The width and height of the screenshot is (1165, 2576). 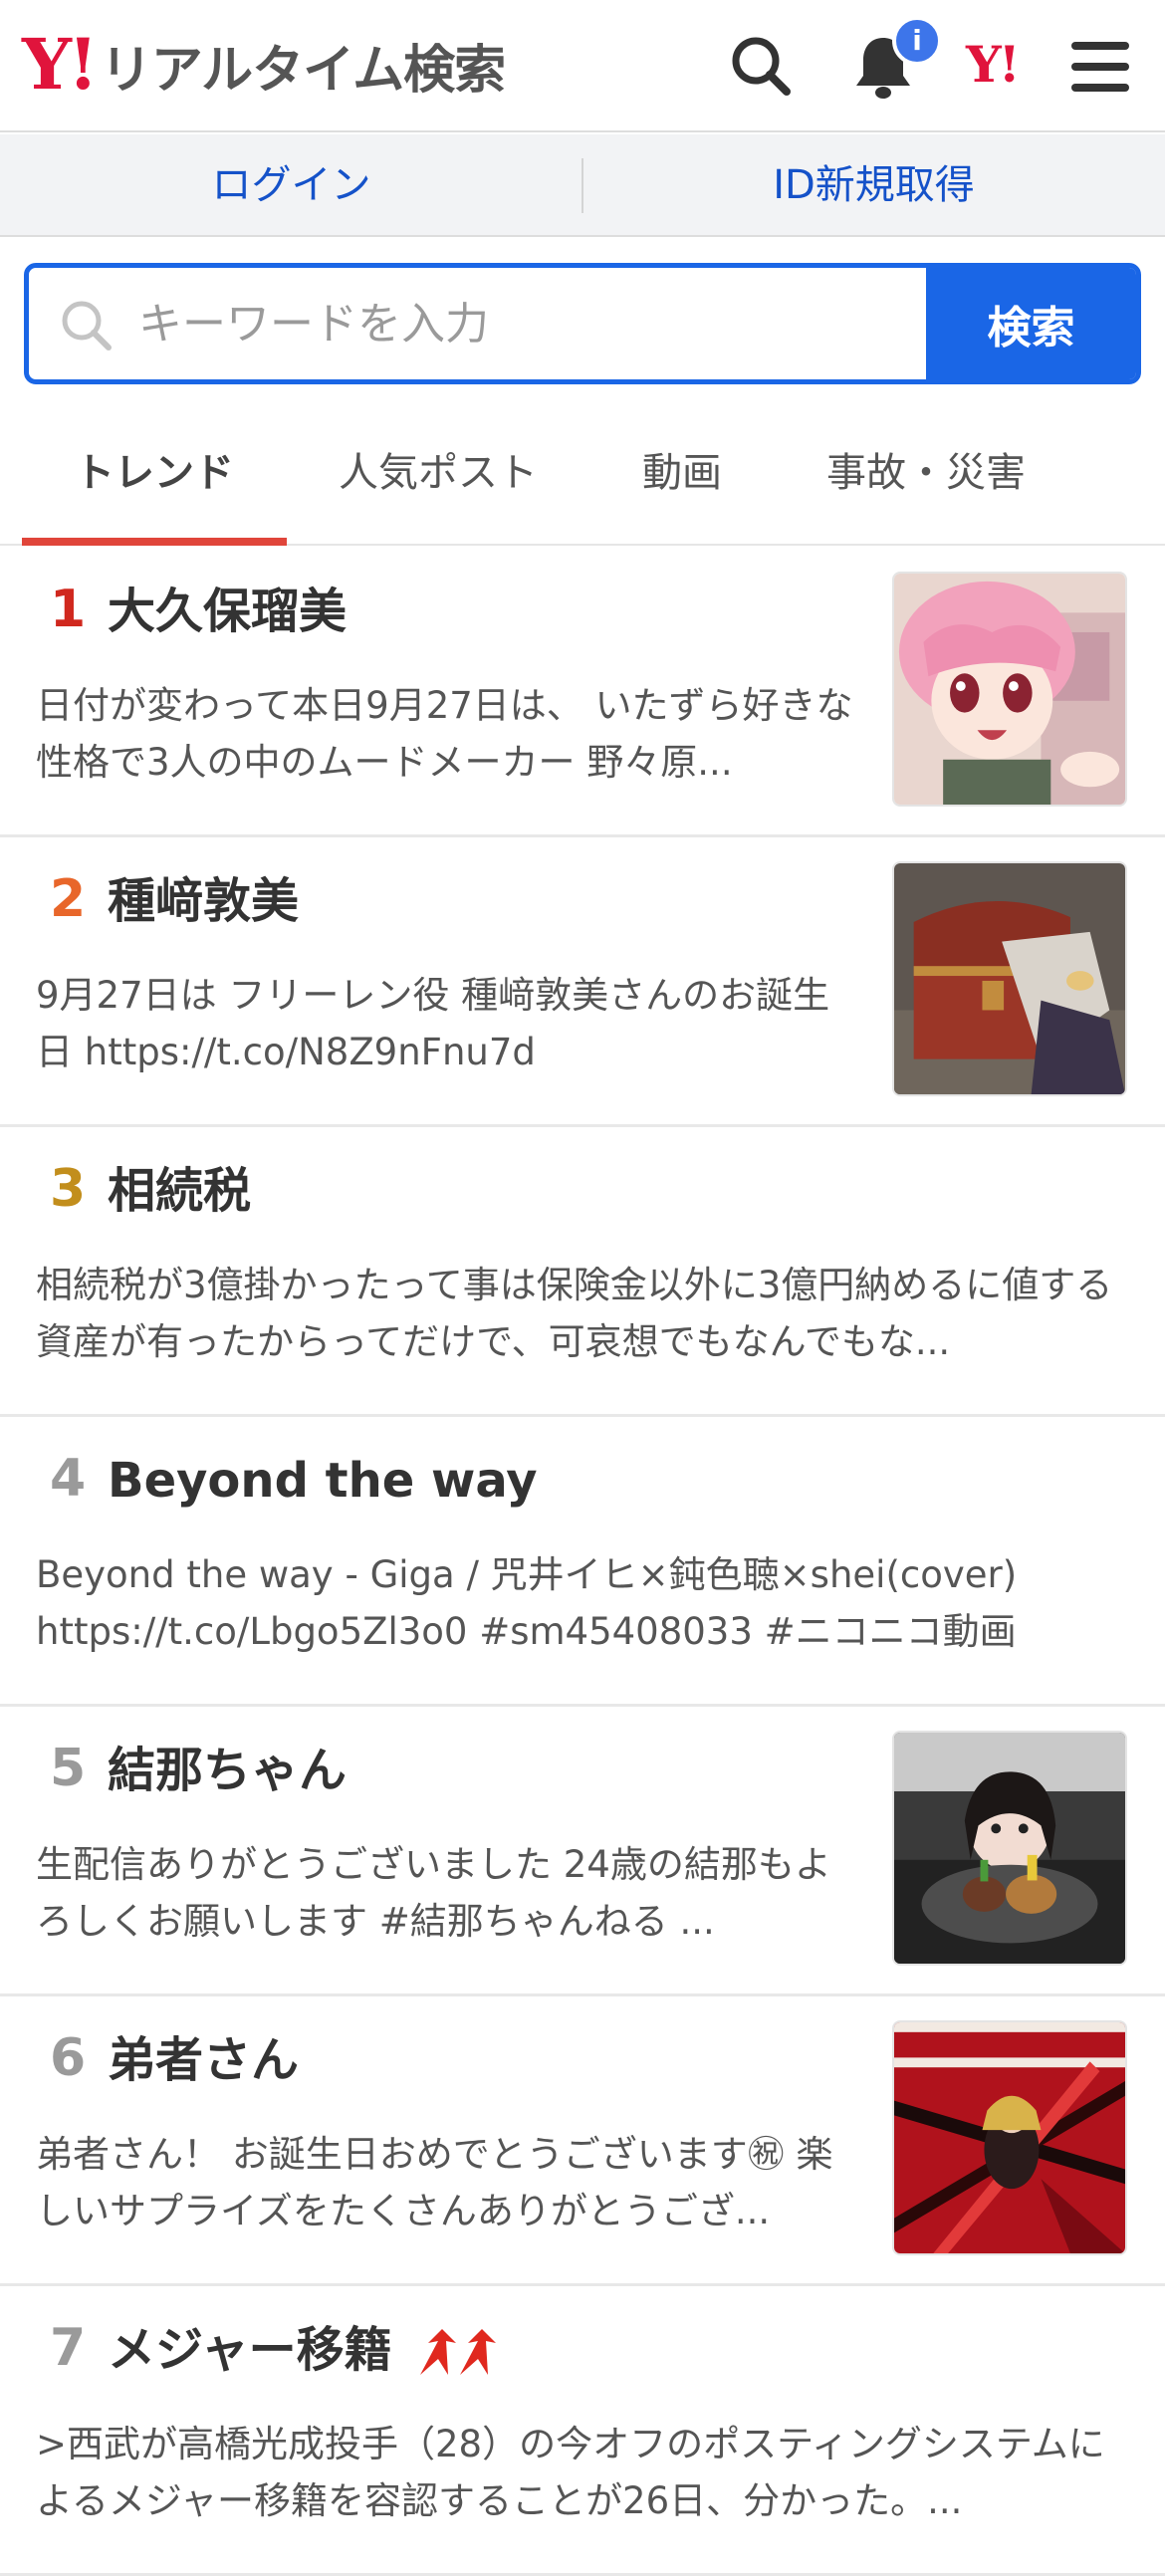 I want to click on trend-rank: 3, so click(x=68, y=1189).